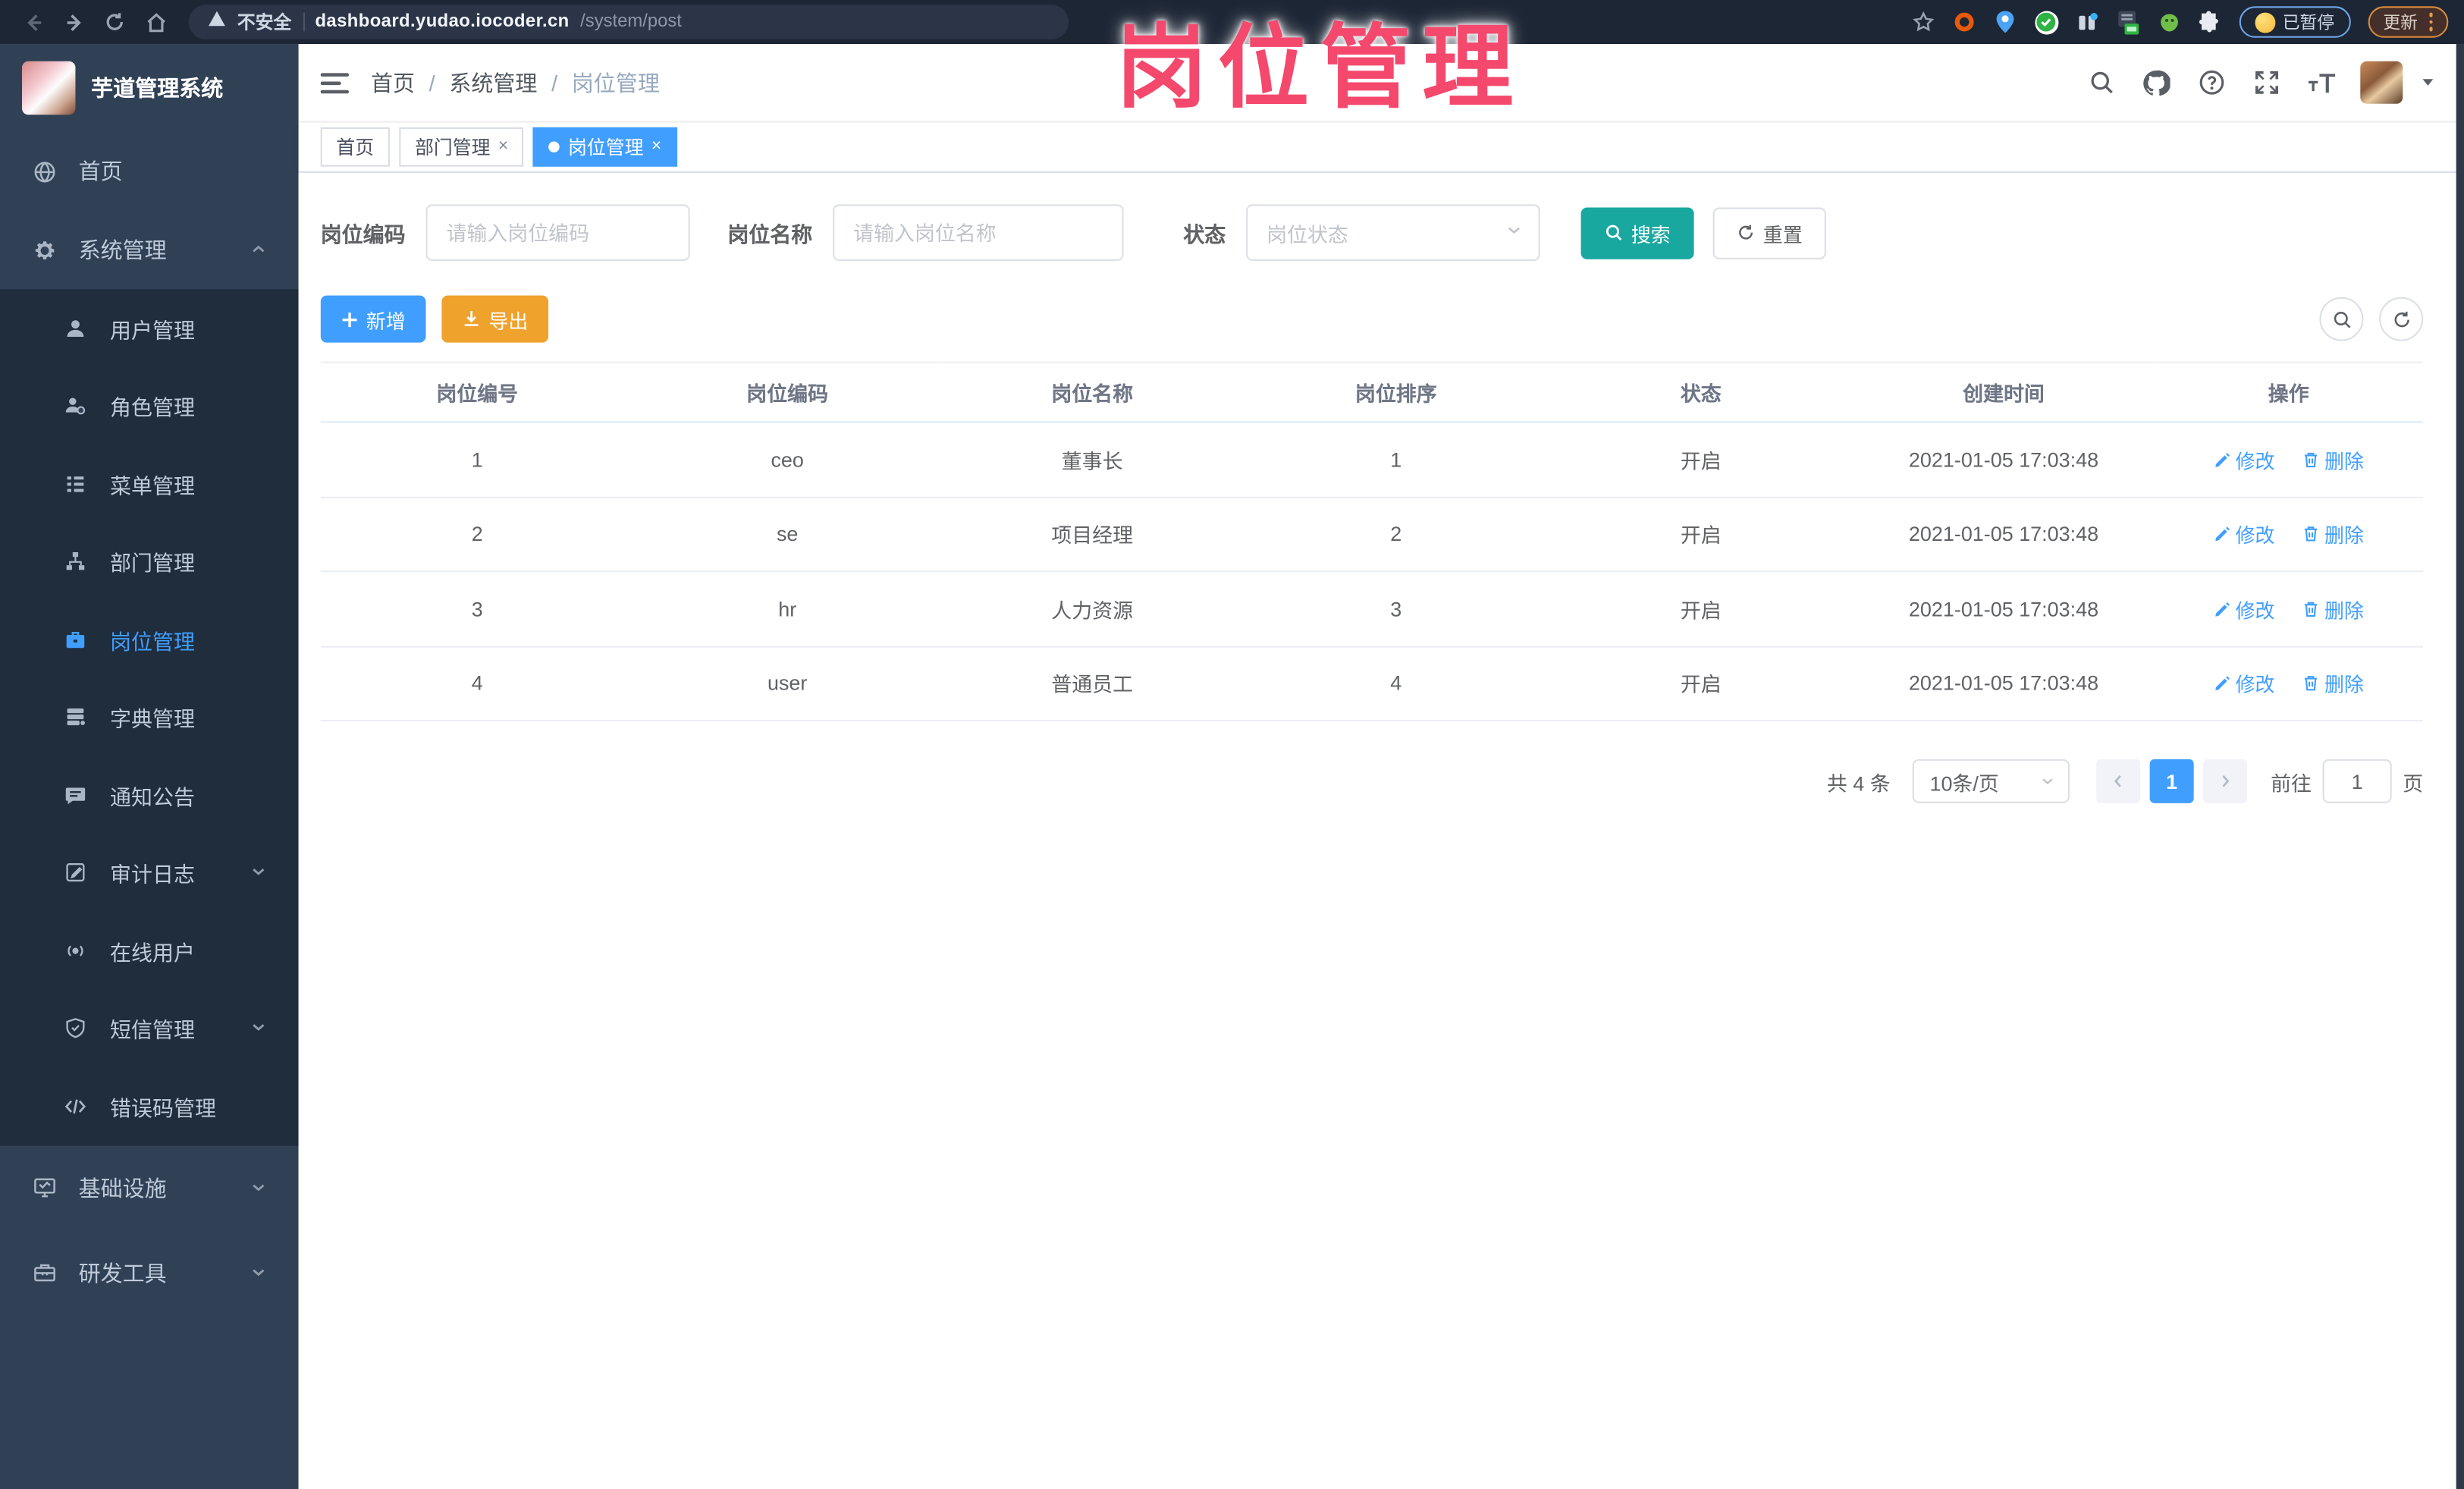  What do you see at coordinates (2289, 609) in the screenshot?
I see `cell-actions: 修改 删除` at bounding box center [2289, 609].